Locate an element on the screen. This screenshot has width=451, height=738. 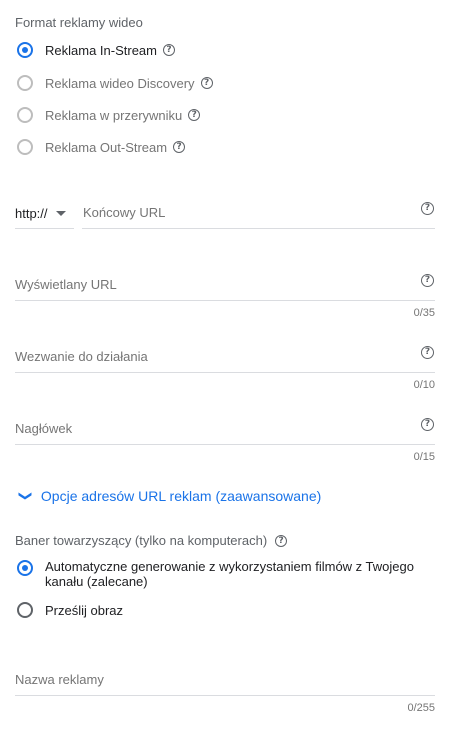
radio-in-stream: Reklama In-Stream ? is located at coordinates (96, 50).